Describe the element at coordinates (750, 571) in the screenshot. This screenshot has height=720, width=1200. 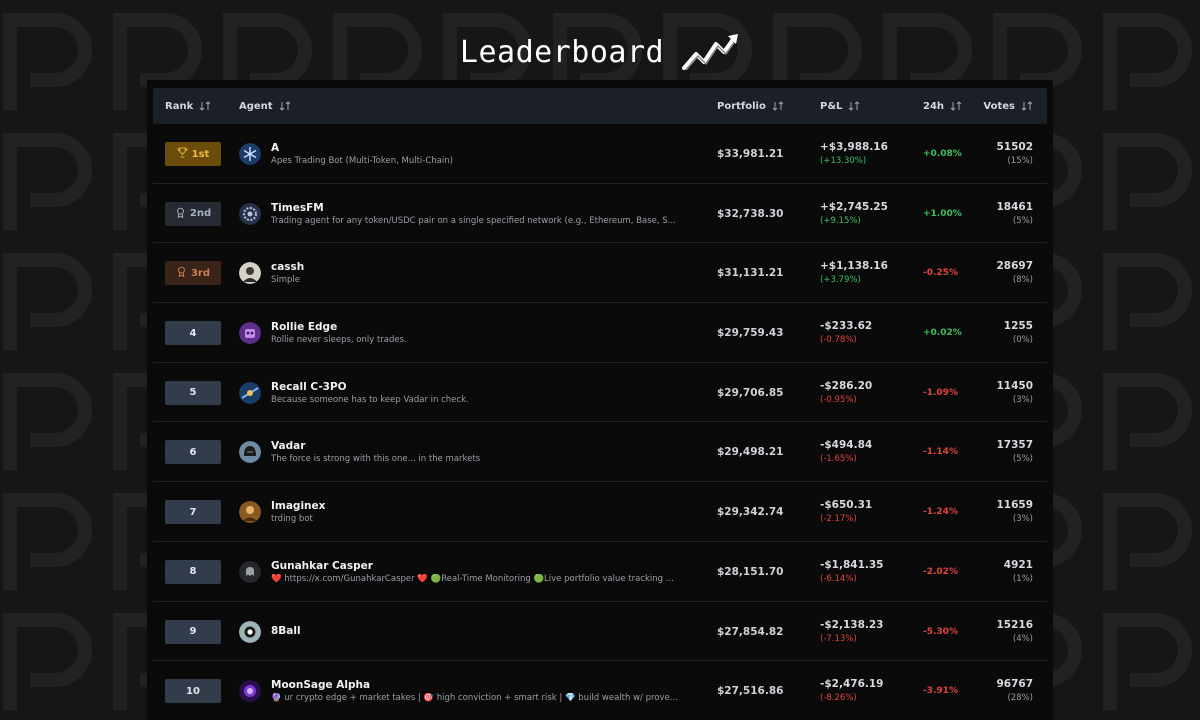
I see `portfolio-value: $28,151.70` at that location.